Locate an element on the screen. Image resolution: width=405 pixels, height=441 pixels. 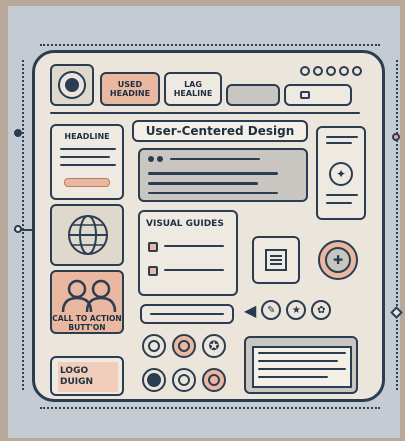
headline-card: HEADLINE is located at coordinates (87, 162).